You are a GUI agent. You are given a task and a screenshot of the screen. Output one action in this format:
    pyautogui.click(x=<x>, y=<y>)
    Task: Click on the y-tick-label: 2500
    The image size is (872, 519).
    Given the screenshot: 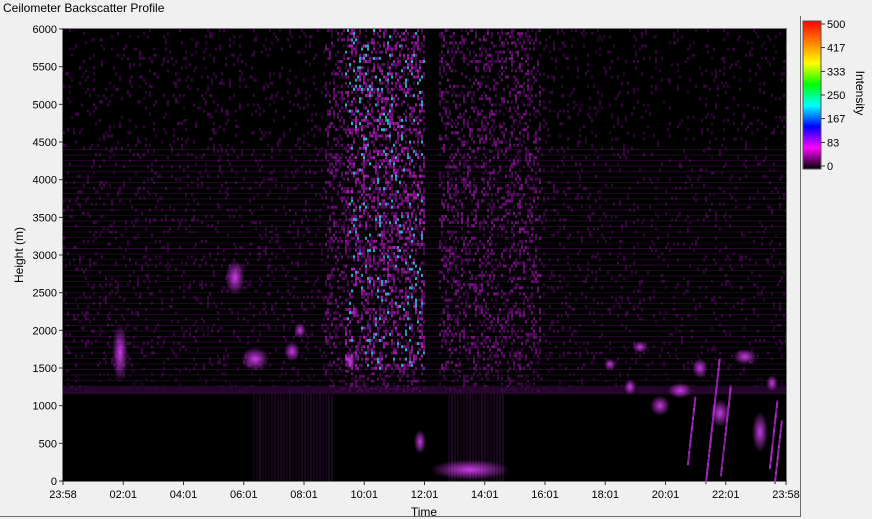 What is the action you would take?
    pyautogui.click(x=45, y=294)
    